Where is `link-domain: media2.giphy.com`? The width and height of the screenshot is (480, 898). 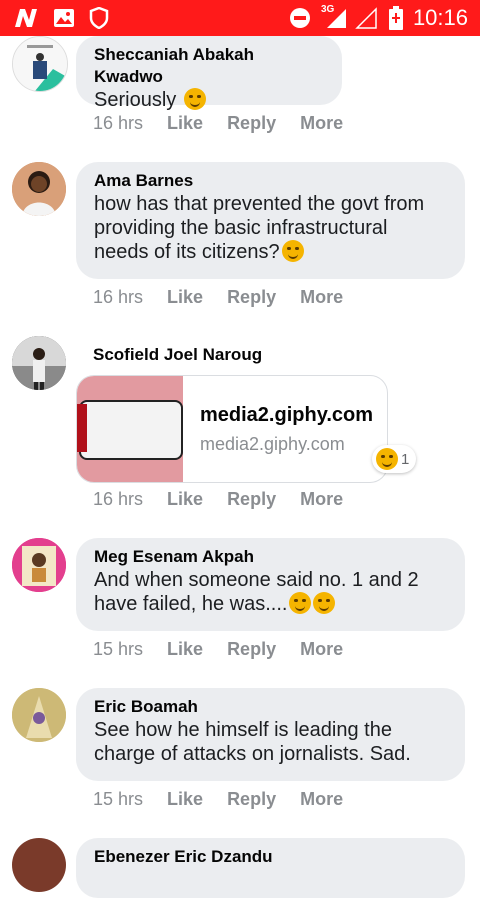 link-domain: media2.giphy.com is located at coordinates (272, 444).